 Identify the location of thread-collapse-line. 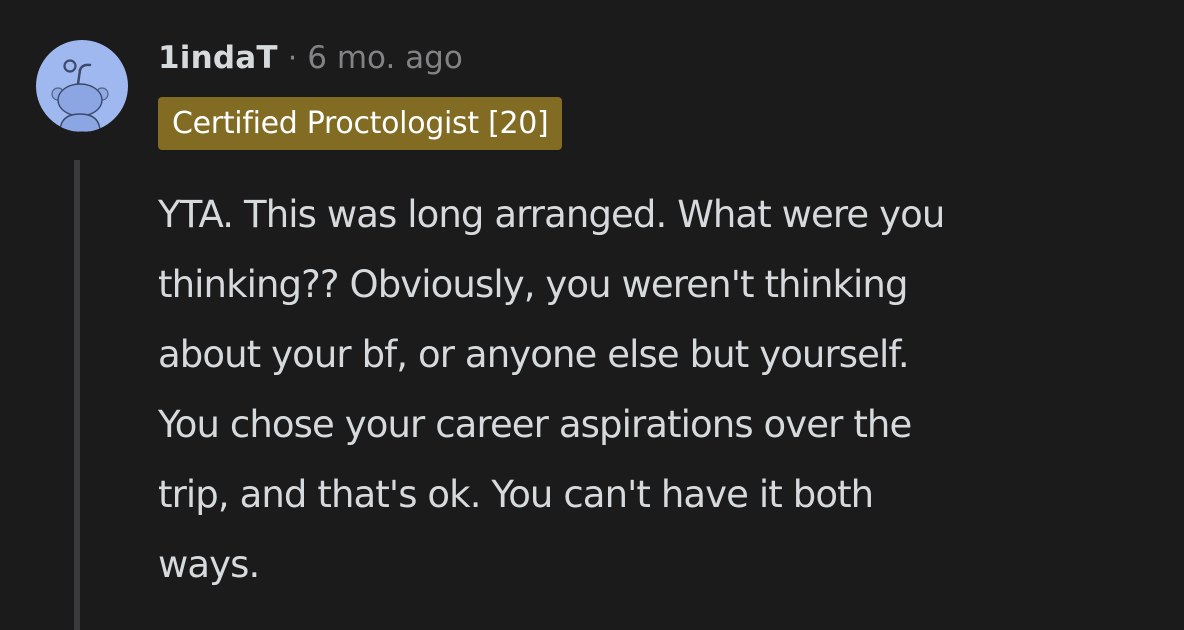
(77, 395).